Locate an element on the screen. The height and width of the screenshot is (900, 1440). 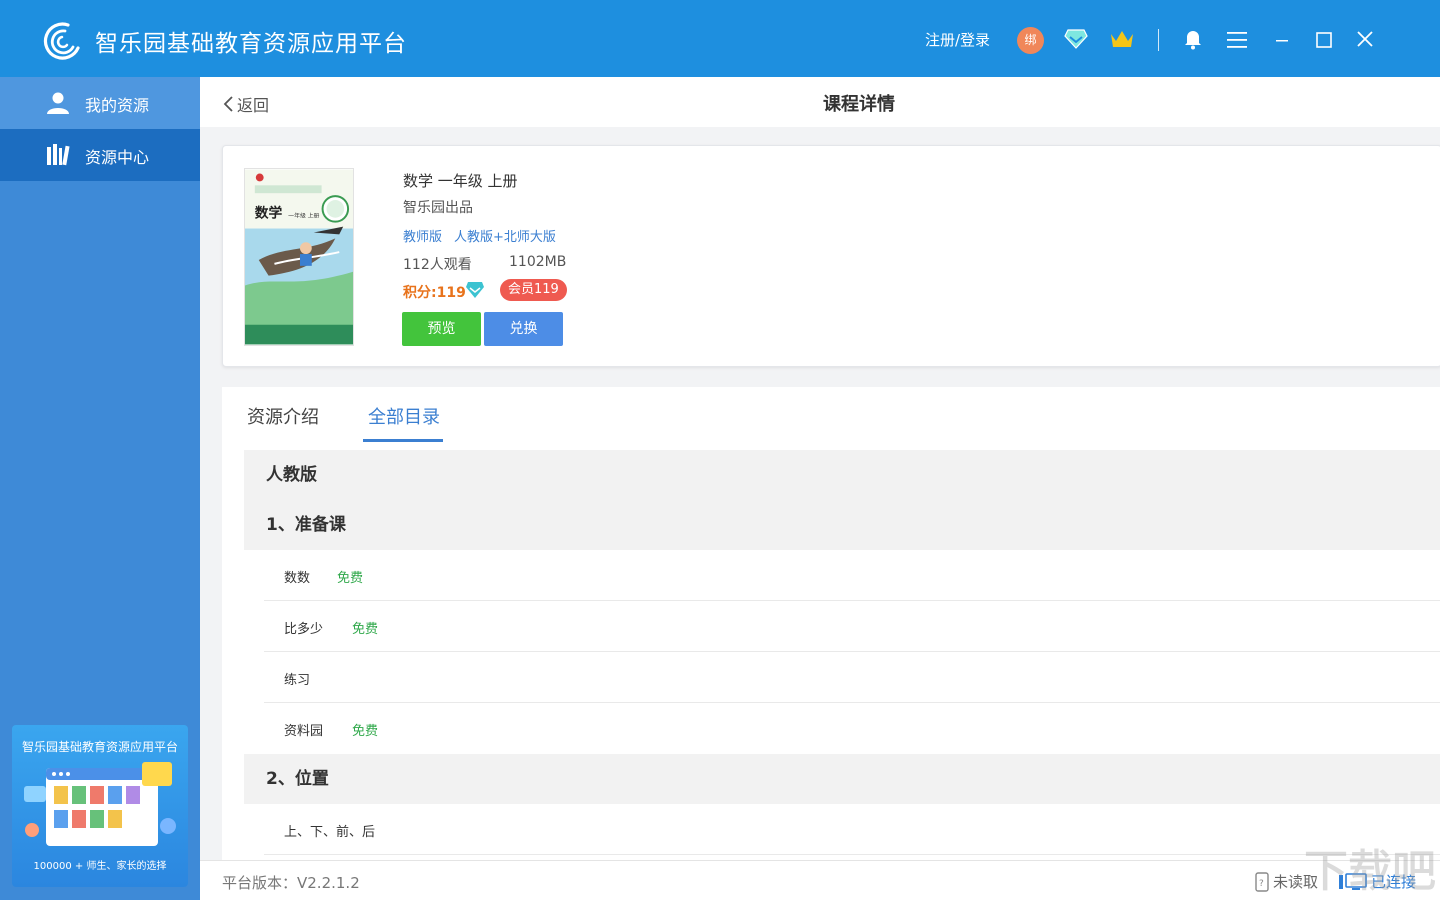
course-title: 数学 一年级 上册 is located at coordinates (460, 180).